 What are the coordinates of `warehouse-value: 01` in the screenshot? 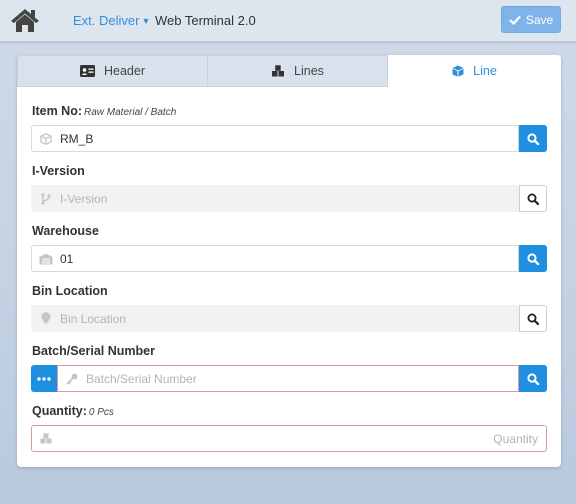 It's located at (67, 258).